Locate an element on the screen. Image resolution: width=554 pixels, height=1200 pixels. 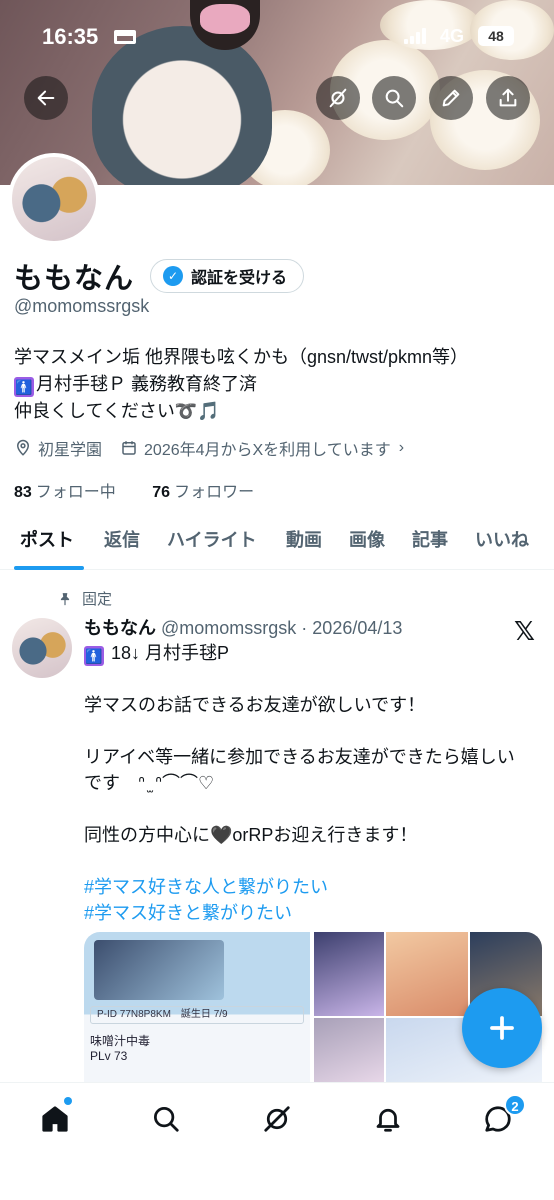
media-id-text: P-ID 77N8P8KM is located at coordinates (134, 1014).